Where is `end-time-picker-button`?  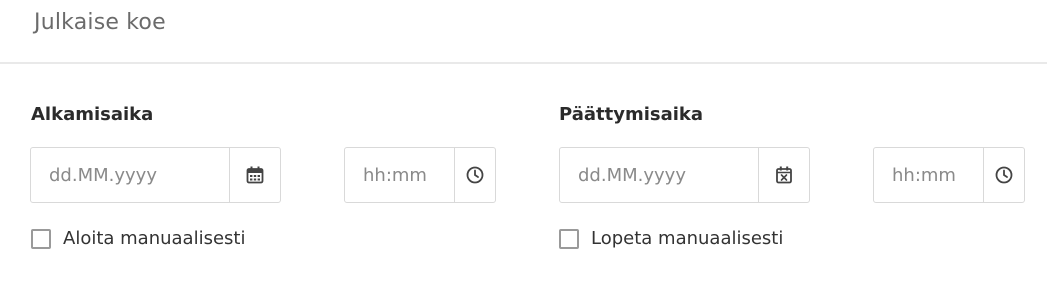 end-time-picker-button is located at coordinates (1003, 175).